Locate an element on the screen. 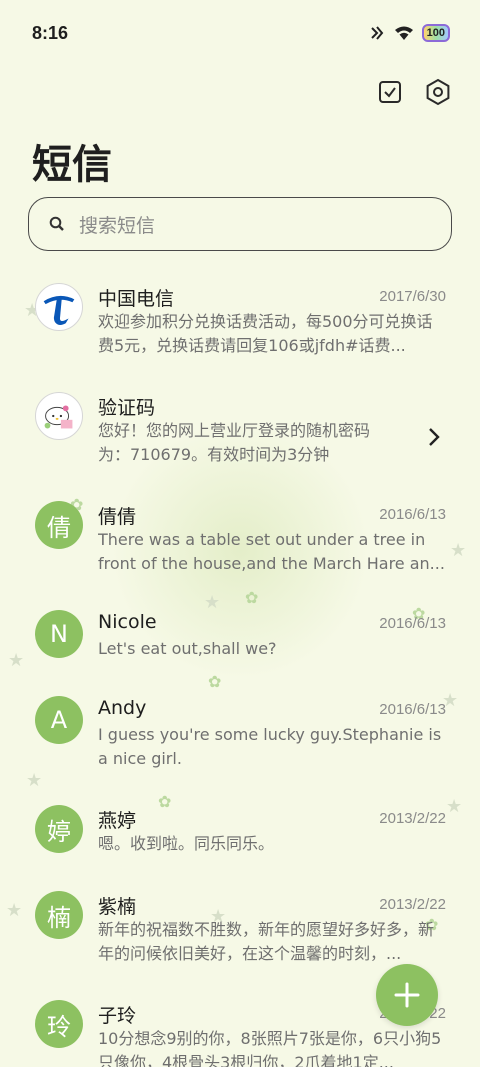 Image resolution: width=480 pixels, height=1067 pixels. settings-button is located at coordinates (438, 92).